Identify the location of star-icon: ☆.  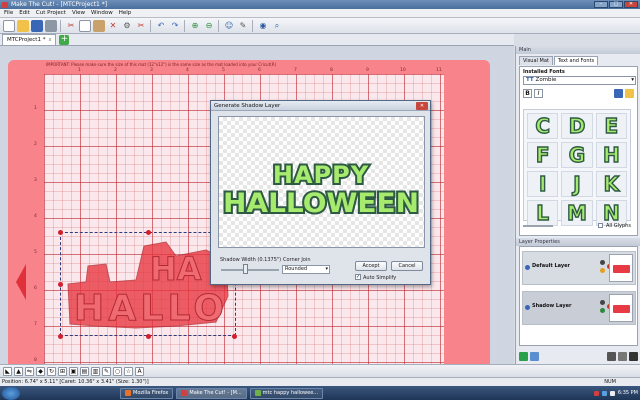
(128, 371).